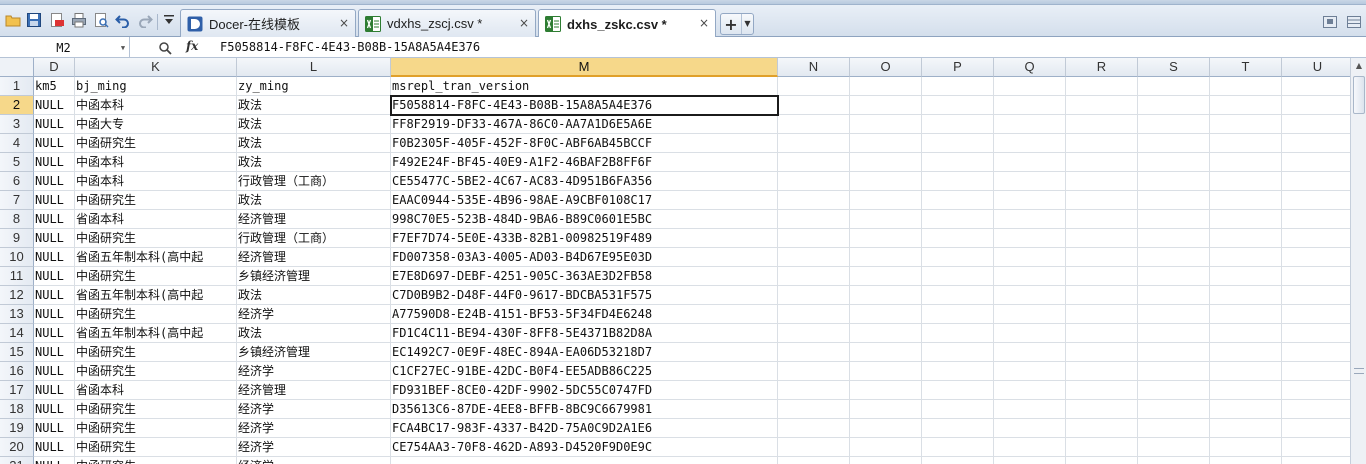  Describe the element at coordinates (17, 409) in the screenshot. I see `row-header: 18` at that location.